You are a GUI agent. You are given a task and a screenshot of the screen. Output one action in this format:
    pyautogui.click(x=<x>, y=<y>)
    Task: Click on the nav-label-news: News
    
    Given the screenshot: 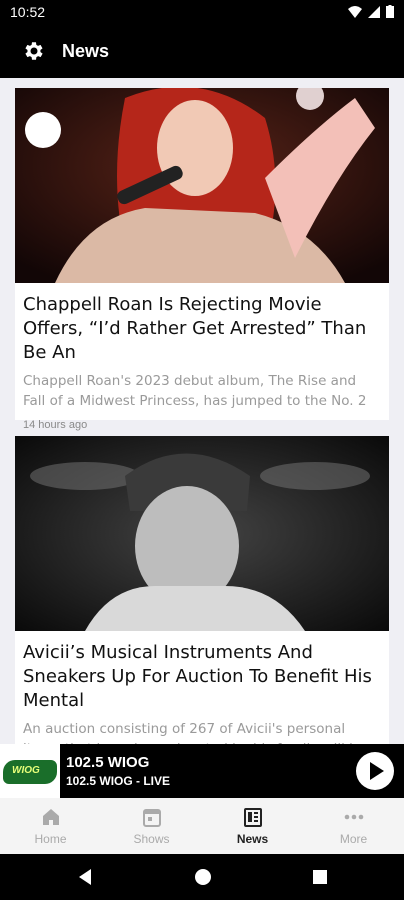 What is the action you would take?
    pyautogui.click(x=252, y=839)
    